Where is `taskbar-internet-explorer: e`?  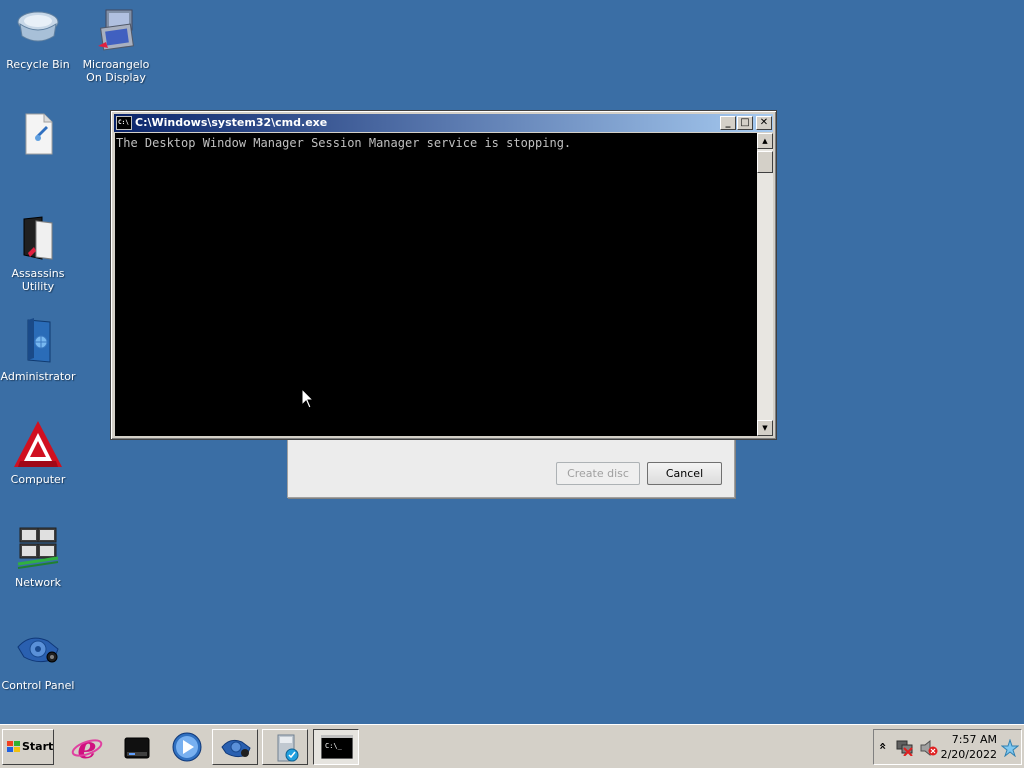
taskbar-internet-explorer: e is located at coordinates (87, 747).